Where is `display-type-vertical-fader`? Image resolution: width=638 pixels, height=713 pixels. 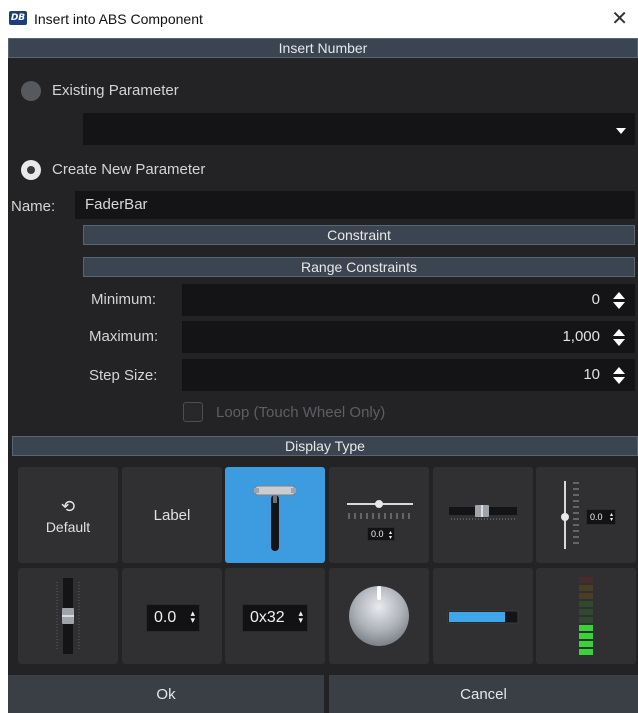 display-type-vertical-fader is located at coordinates (68, 616).